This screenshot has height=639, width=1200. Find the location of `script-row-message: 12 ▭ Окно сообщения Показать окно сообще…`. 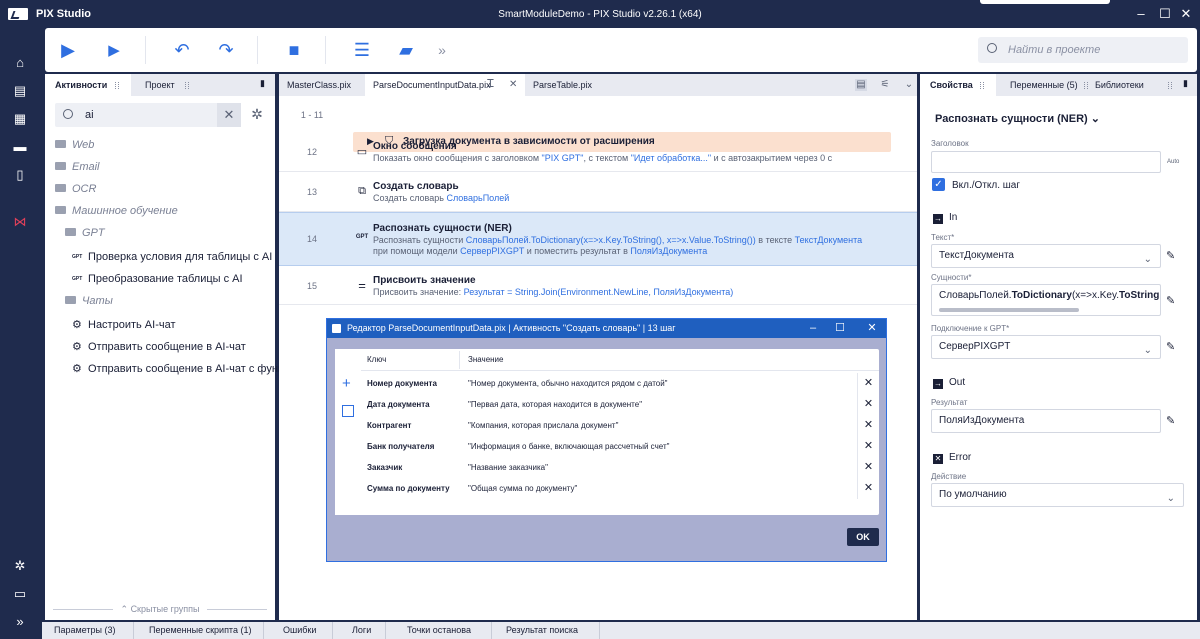

script-row-message: 12 ▭ Окно сообщения Показать окно сообще… is located at coordinates (598, 151).